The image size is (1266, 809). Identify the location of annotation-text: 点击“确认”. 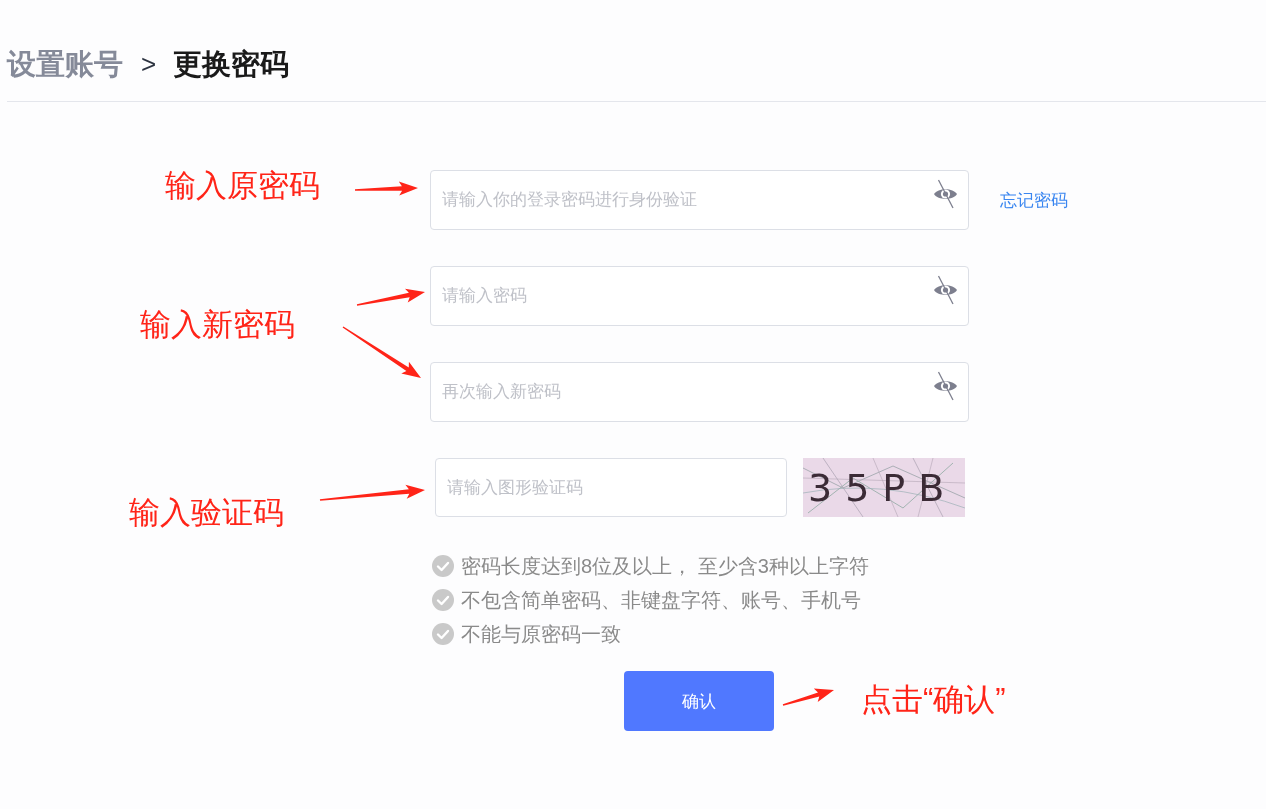
(933, 700).